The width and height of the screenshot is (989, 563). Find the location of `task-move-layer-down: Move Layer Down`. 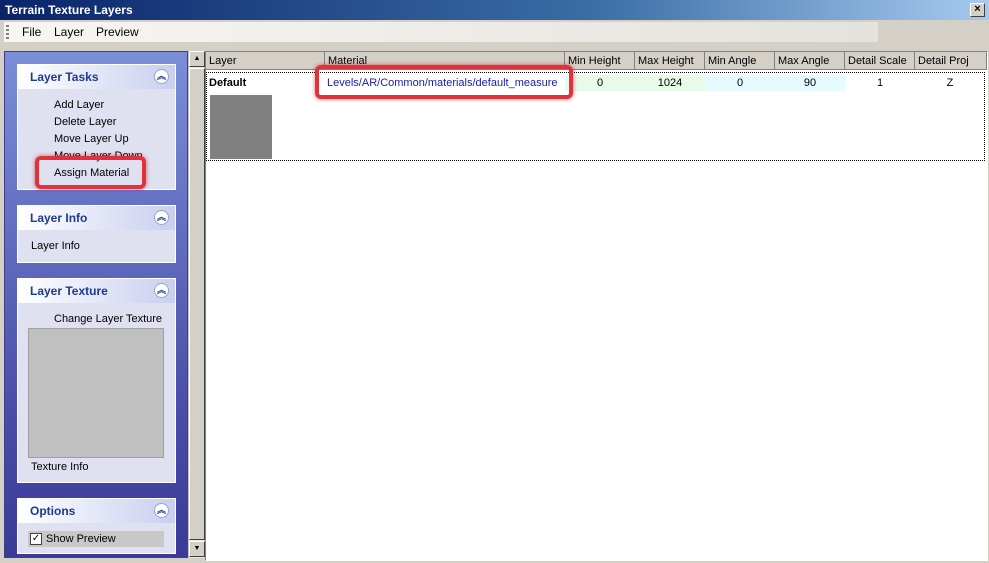

task-move-layer-down: Move Layer Down is located at coordinates (98, 156).